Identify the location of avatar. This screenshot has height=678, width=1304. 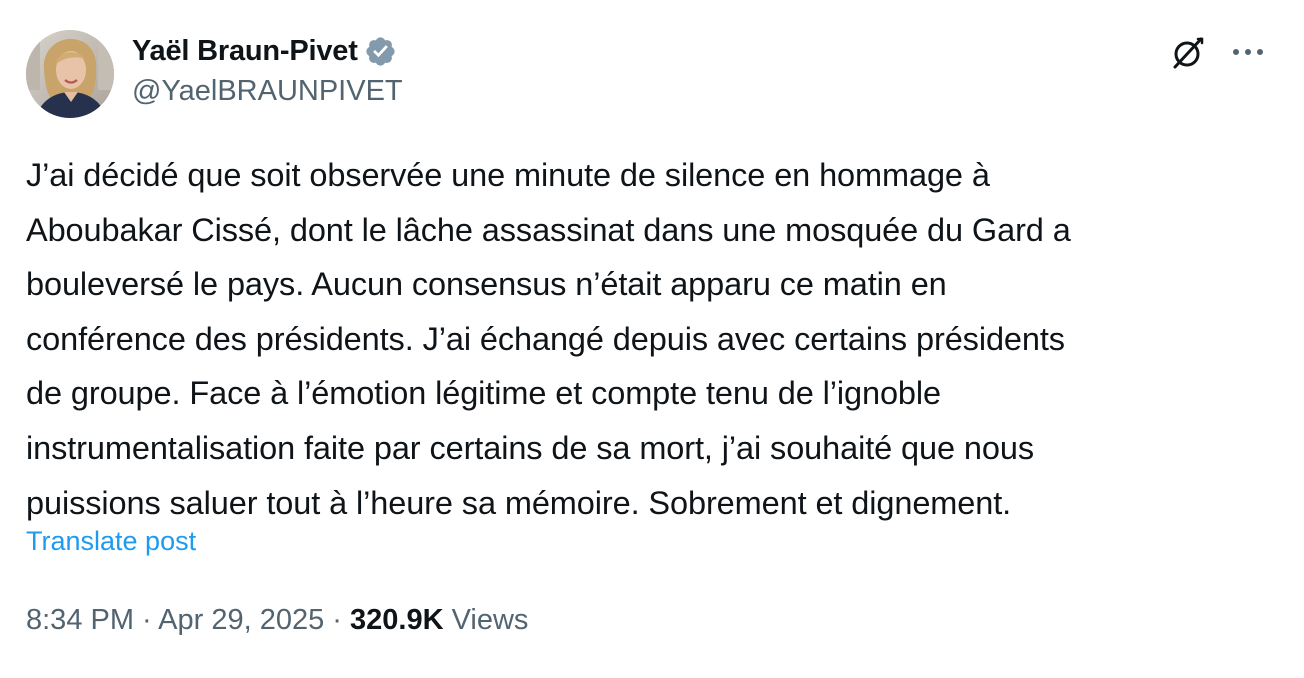
(70, 74).